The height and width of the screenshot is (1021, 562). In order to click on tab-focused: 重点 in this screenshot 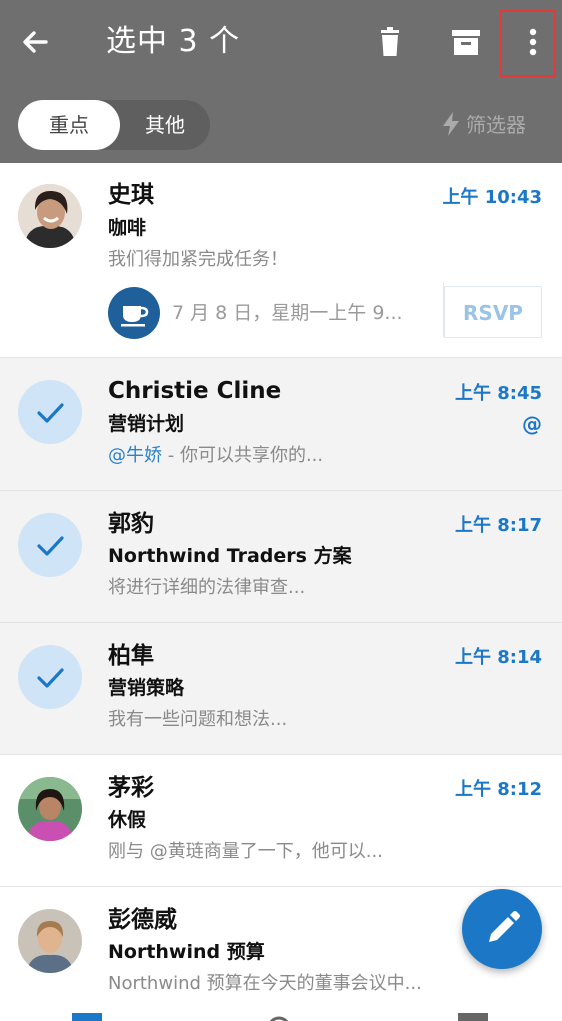, I will do `click(69, 125)`.